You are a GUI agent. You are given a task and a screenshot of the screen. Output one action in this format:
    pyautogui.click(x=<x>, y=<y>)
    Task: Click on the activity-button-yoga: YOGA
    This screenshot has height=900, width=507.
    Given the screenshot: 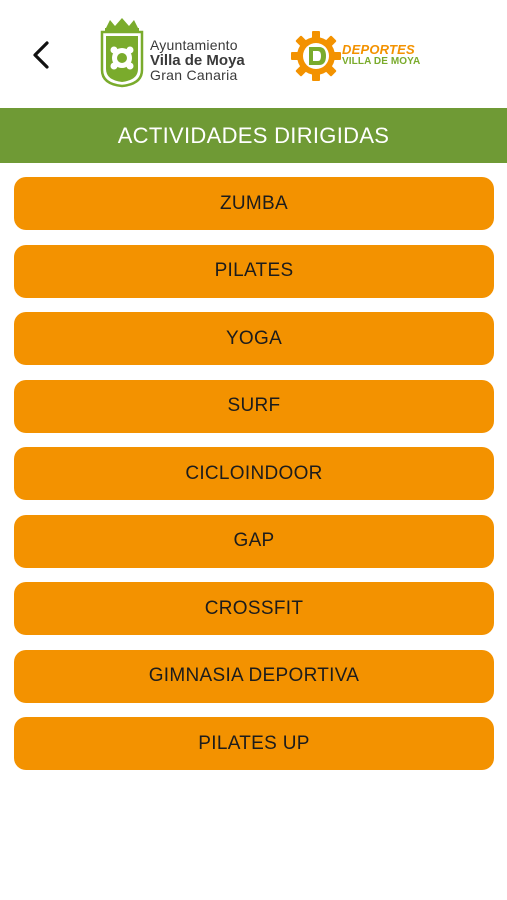 What is the action you would take?
    pyautogui.click(x=254, y=338)
    